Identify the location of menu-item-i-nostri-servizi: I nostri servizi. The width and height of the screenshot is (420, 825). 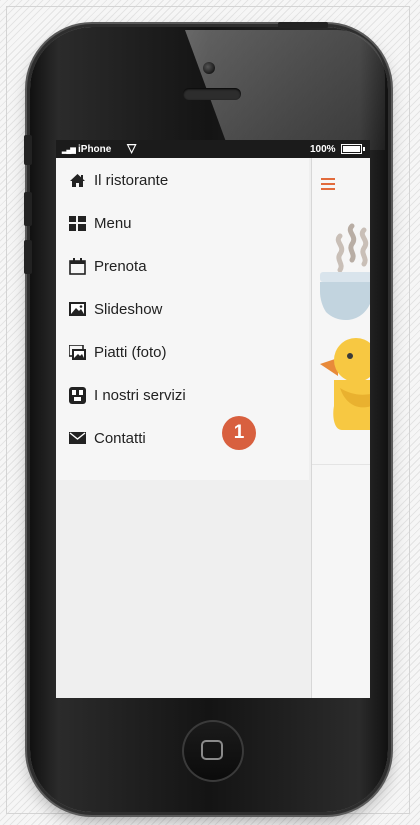
(127, 395).